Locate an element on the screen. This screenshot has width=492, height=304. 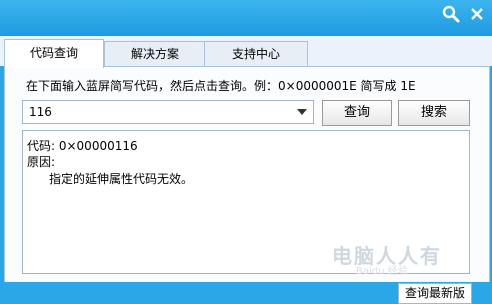
search-icon is located at coordinates (451, 14).